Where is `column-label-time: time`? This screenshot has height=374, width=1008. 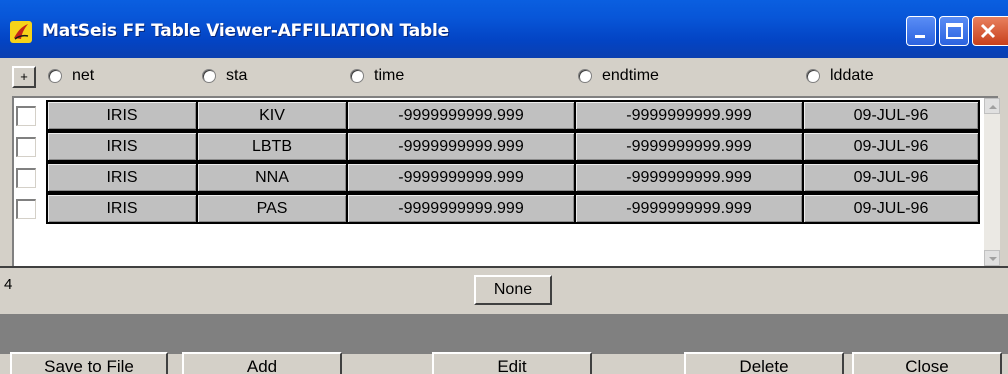 column-label-time: time is located at coordinates (389, 75).